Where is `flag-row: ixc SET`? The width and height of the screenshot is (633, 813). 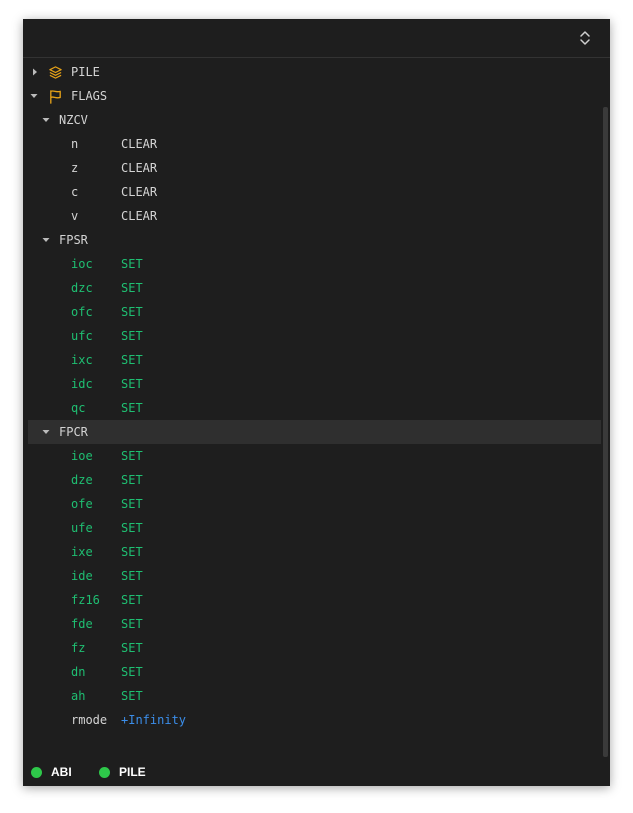 flag-row: ixc SET is located at coordinates (312, 360).